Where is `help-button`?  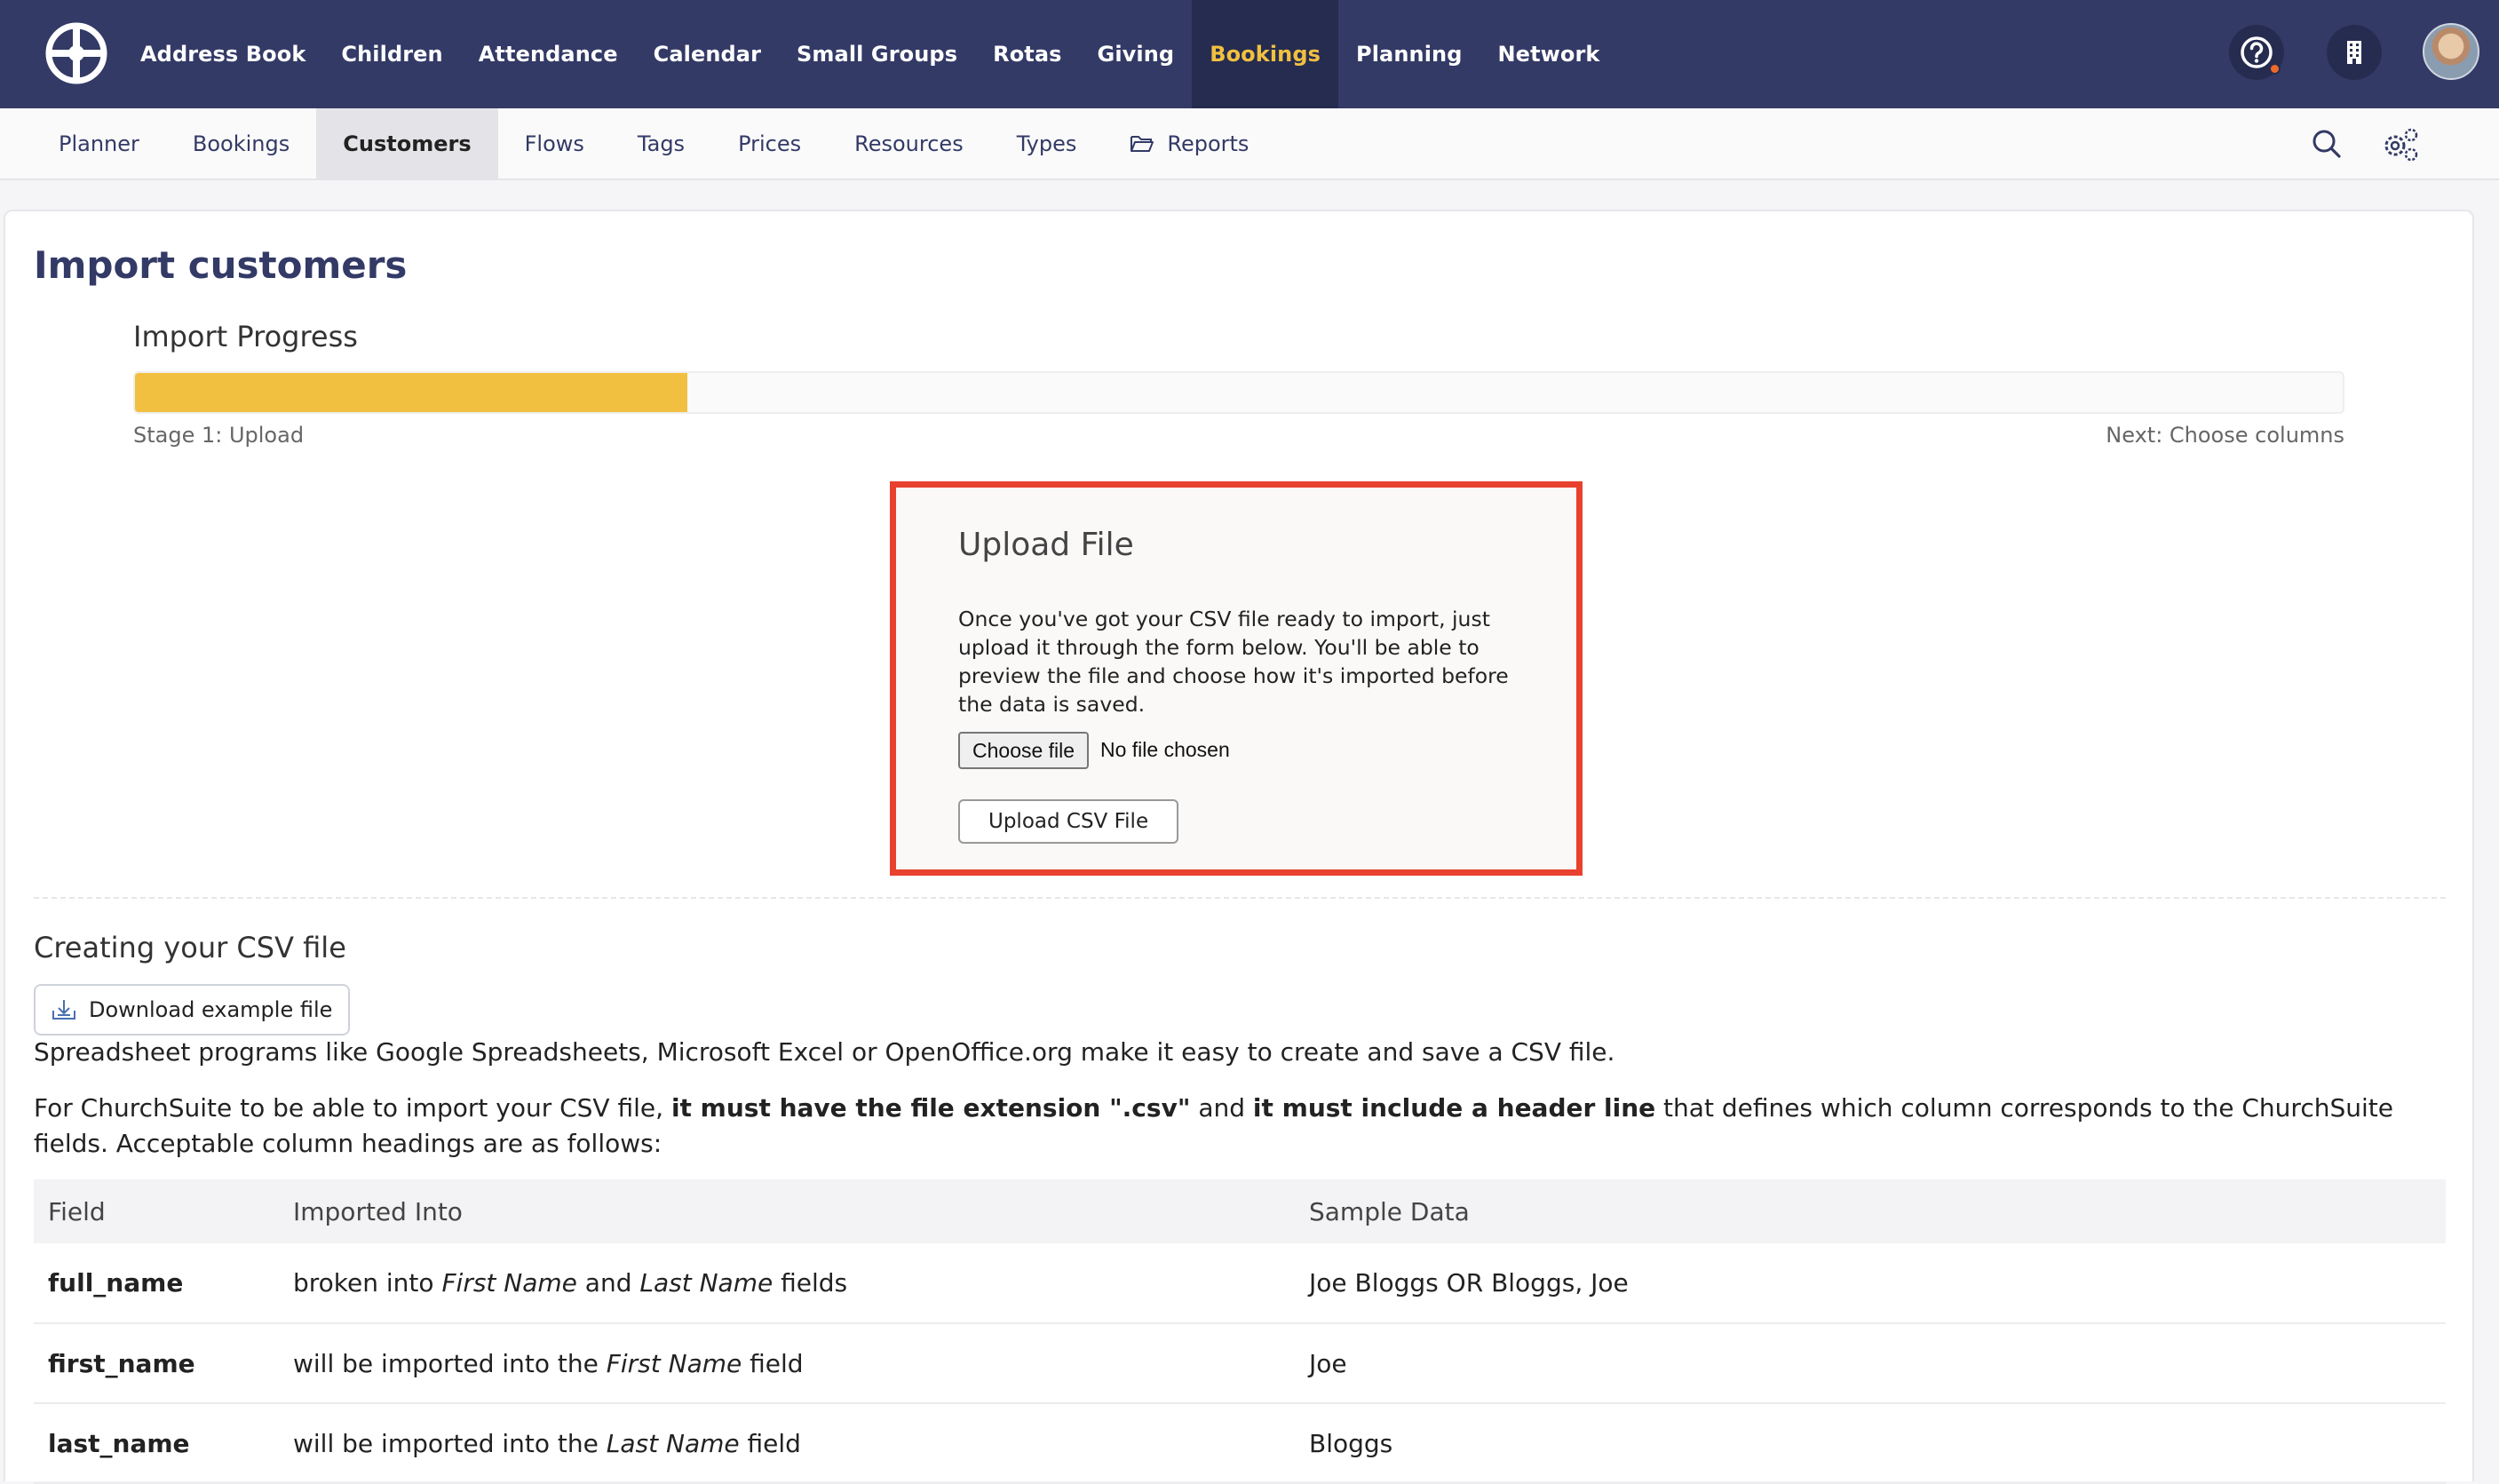
help-button is located at coordinates (2256, 53).